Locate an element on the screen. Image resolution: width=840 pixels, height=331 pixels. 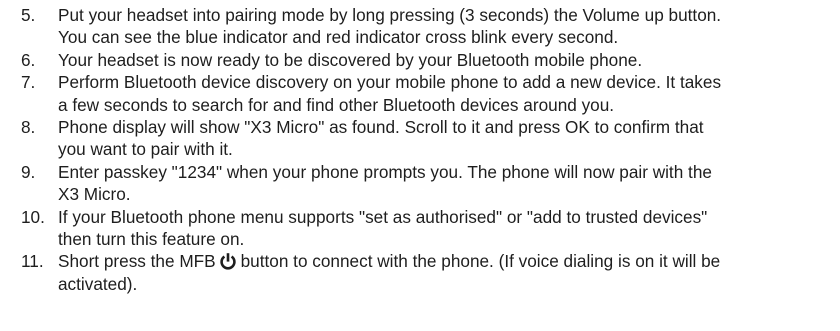
step-number: 7. is located at coordinates (28, 82).